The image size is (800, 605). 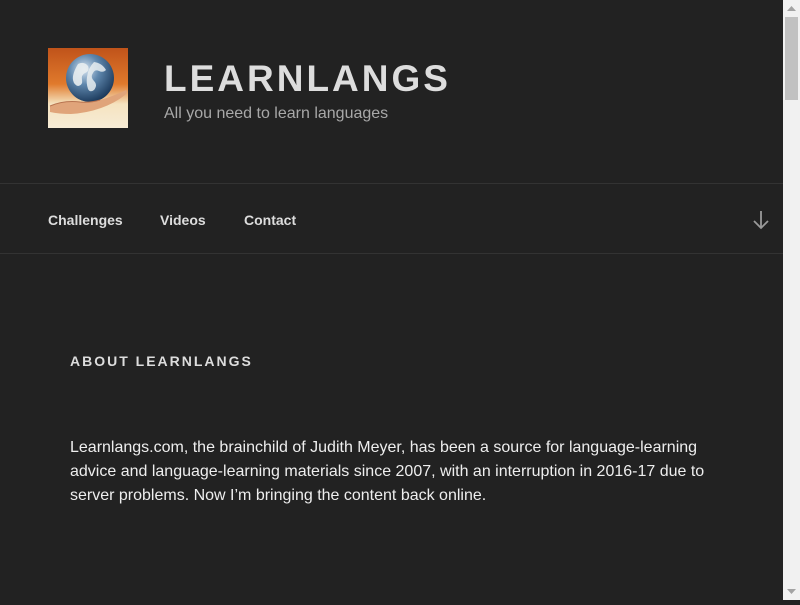 I want to click on site-tagline: All you need to learn languages, so click(x=276, y=113).